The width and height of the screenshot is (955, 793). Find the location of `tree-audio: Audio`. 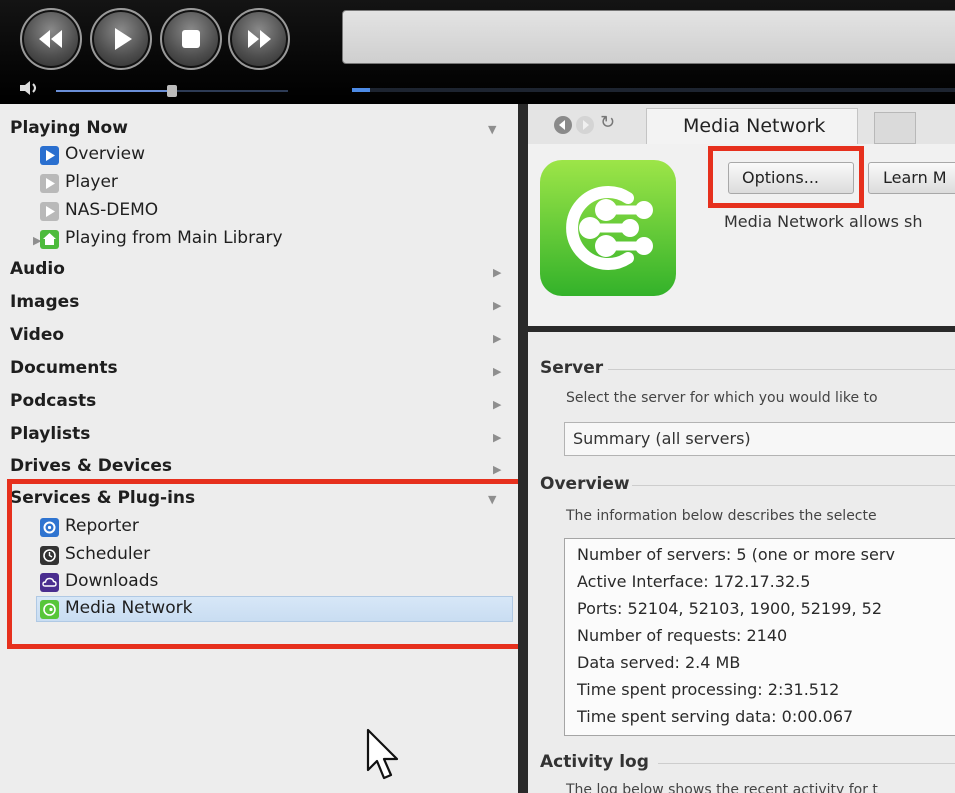

tree-audio: Audio is located at coordinates (37, 269).